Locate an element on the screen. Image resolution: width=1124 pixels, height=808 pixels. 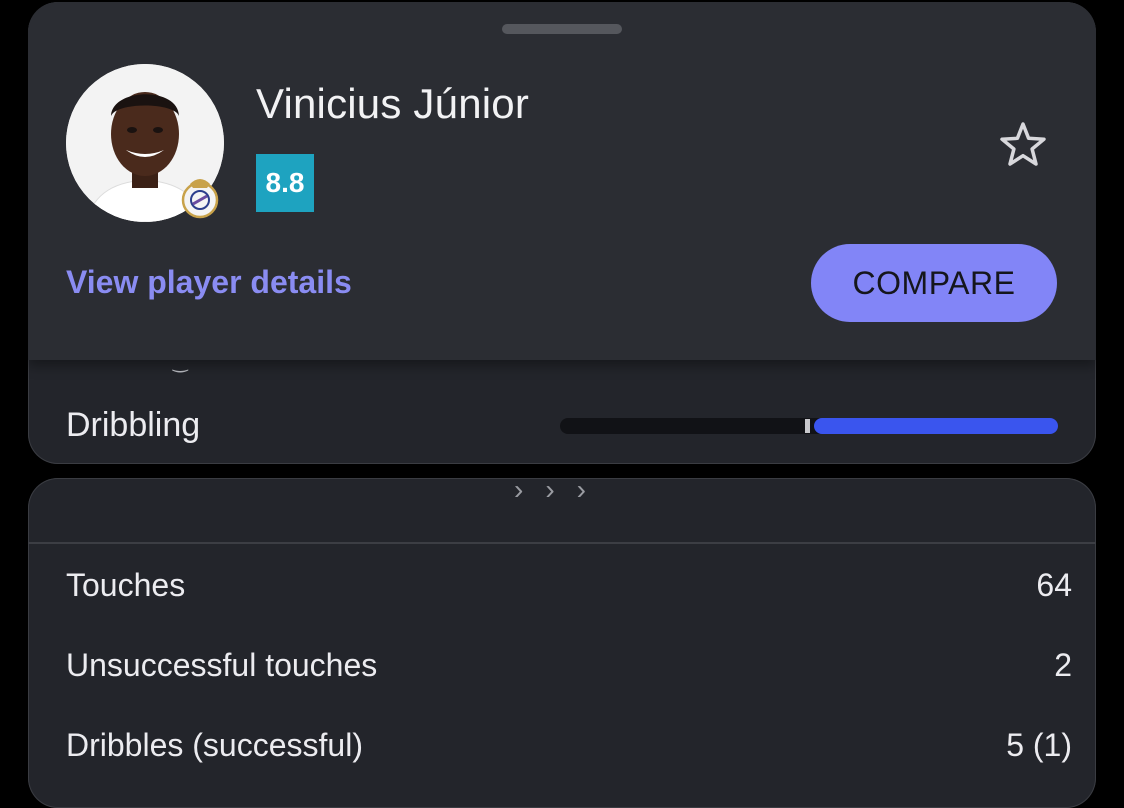
stat-label: Touches is located at coordinates (126, 584).